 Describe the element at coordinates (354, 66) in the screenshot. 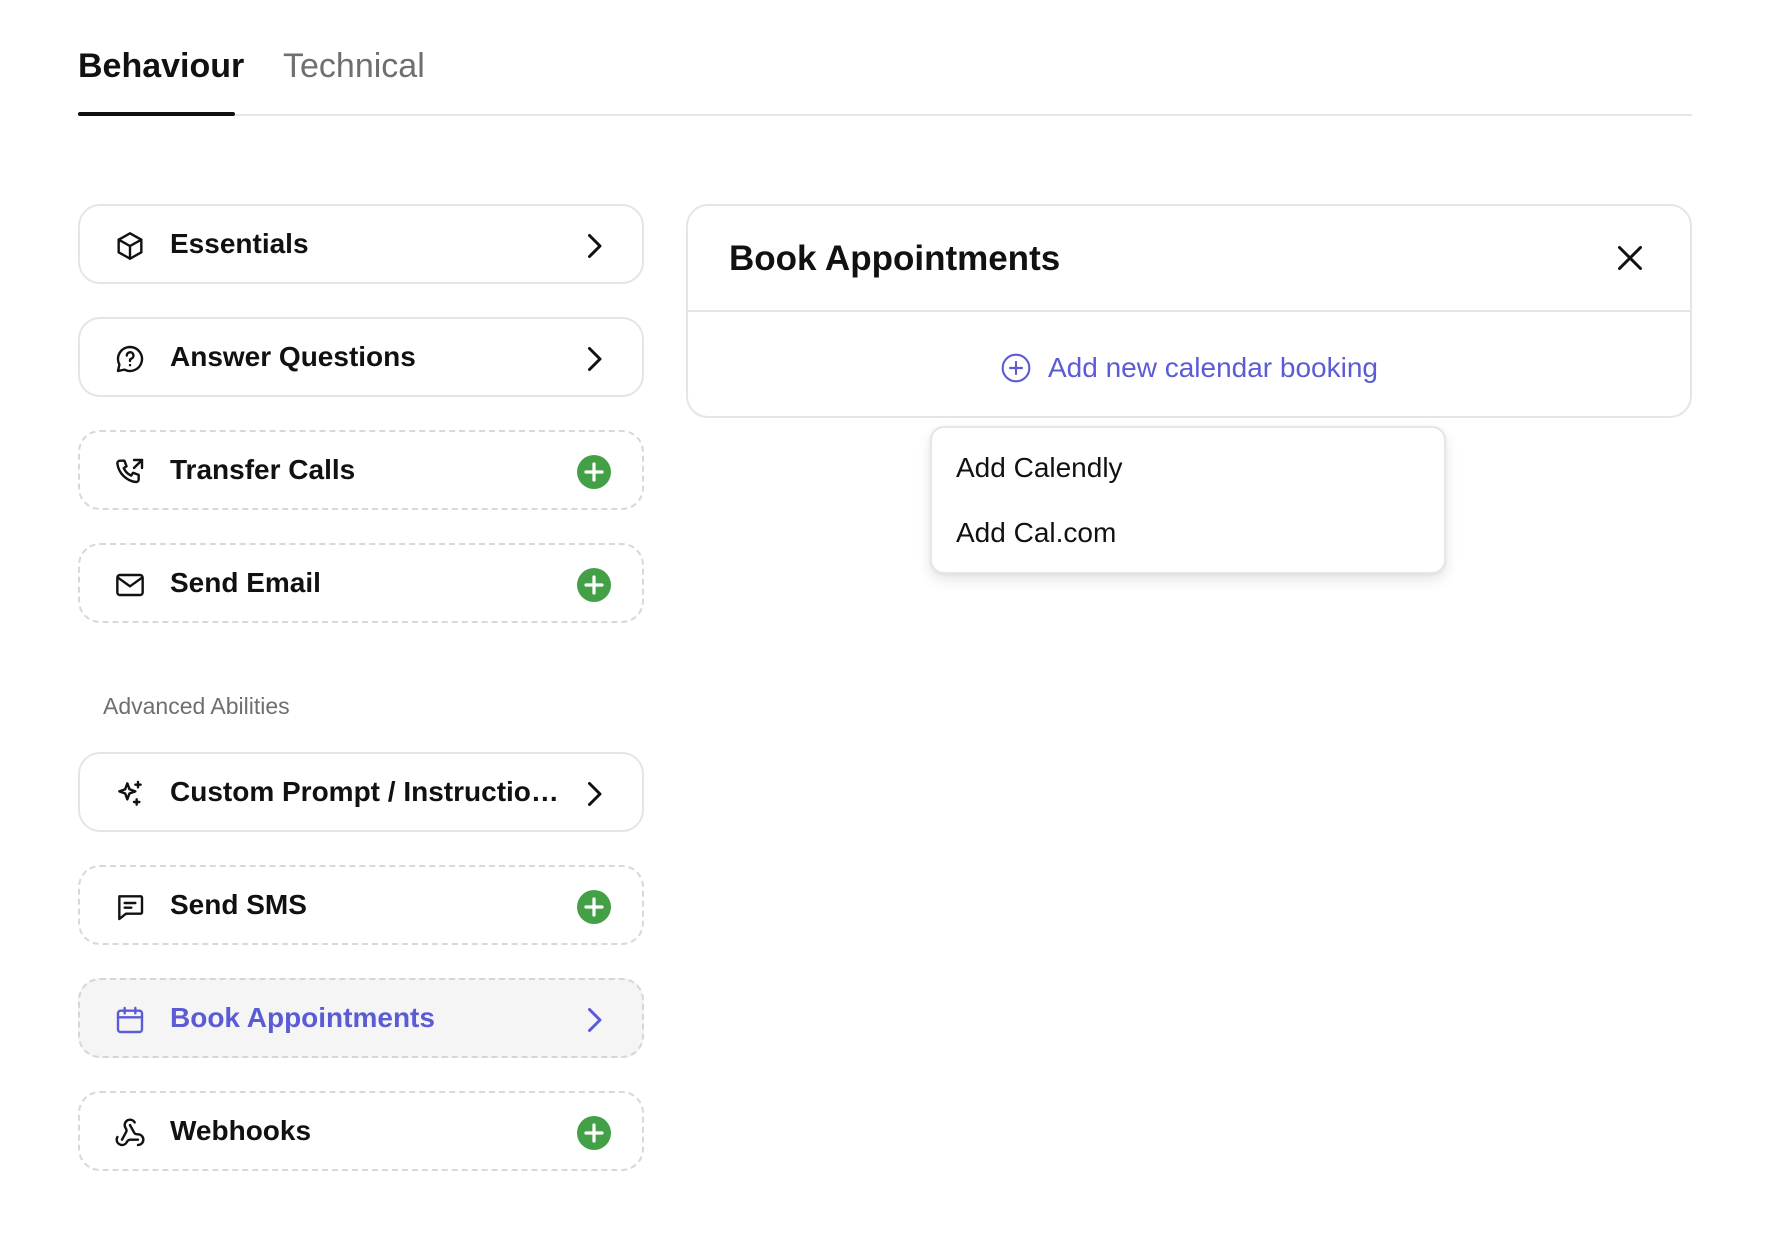

I see `tab-technical: Technical` at that location.